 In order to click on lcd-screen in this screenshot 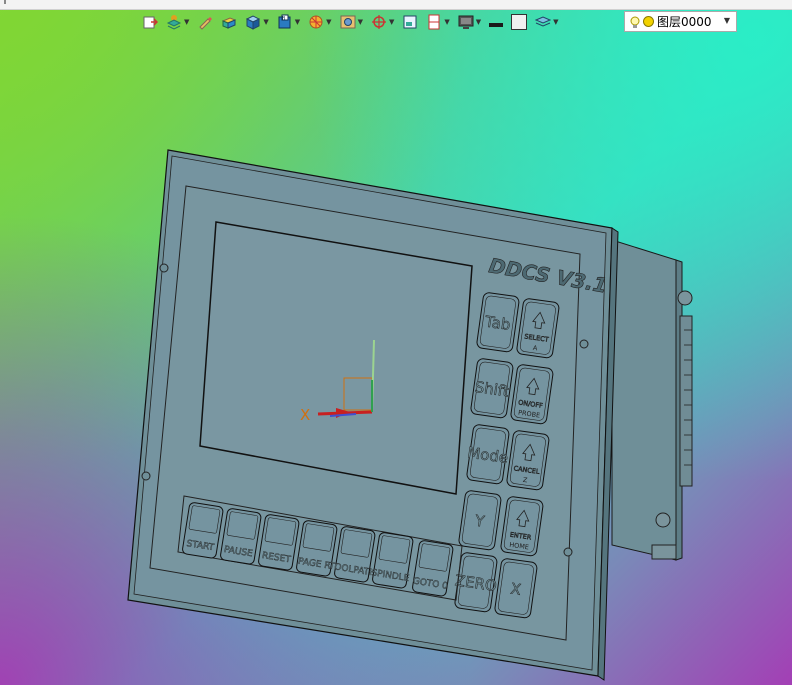, I will do `click(336, 358)`.